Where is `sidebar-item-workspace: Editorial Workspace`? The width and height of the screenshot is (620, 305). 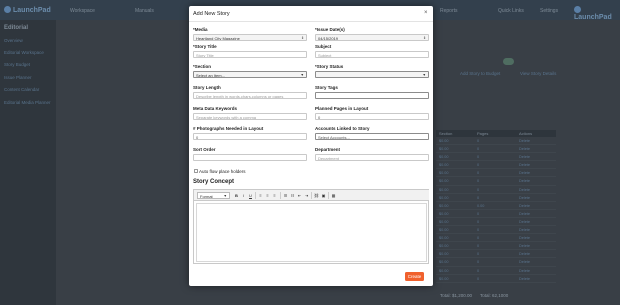 sidebar-item-workspace: Editorial Workspace is located at coordinates (24, 52).